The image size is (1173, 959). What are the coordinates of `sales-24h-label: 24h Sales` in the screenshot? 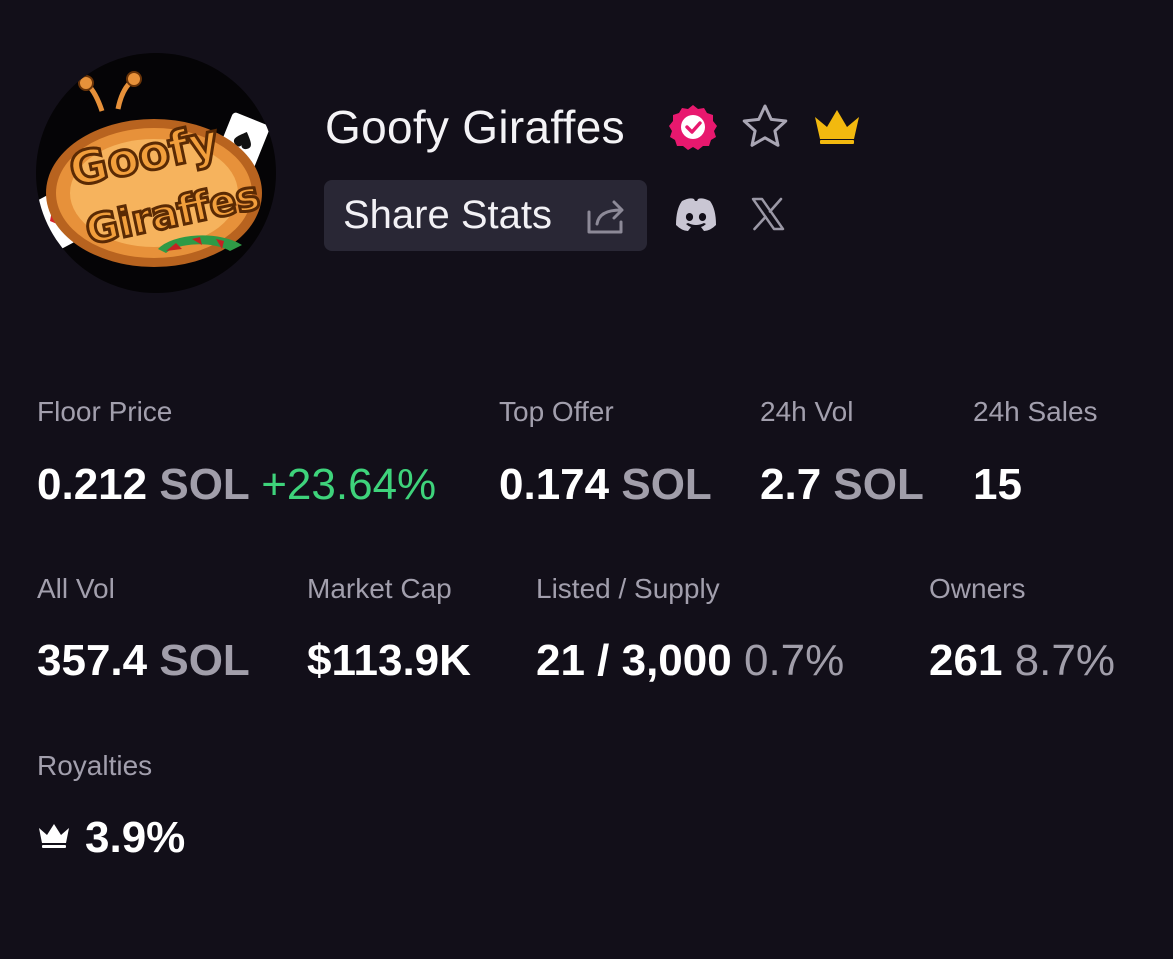 It's located at (1035, 411).